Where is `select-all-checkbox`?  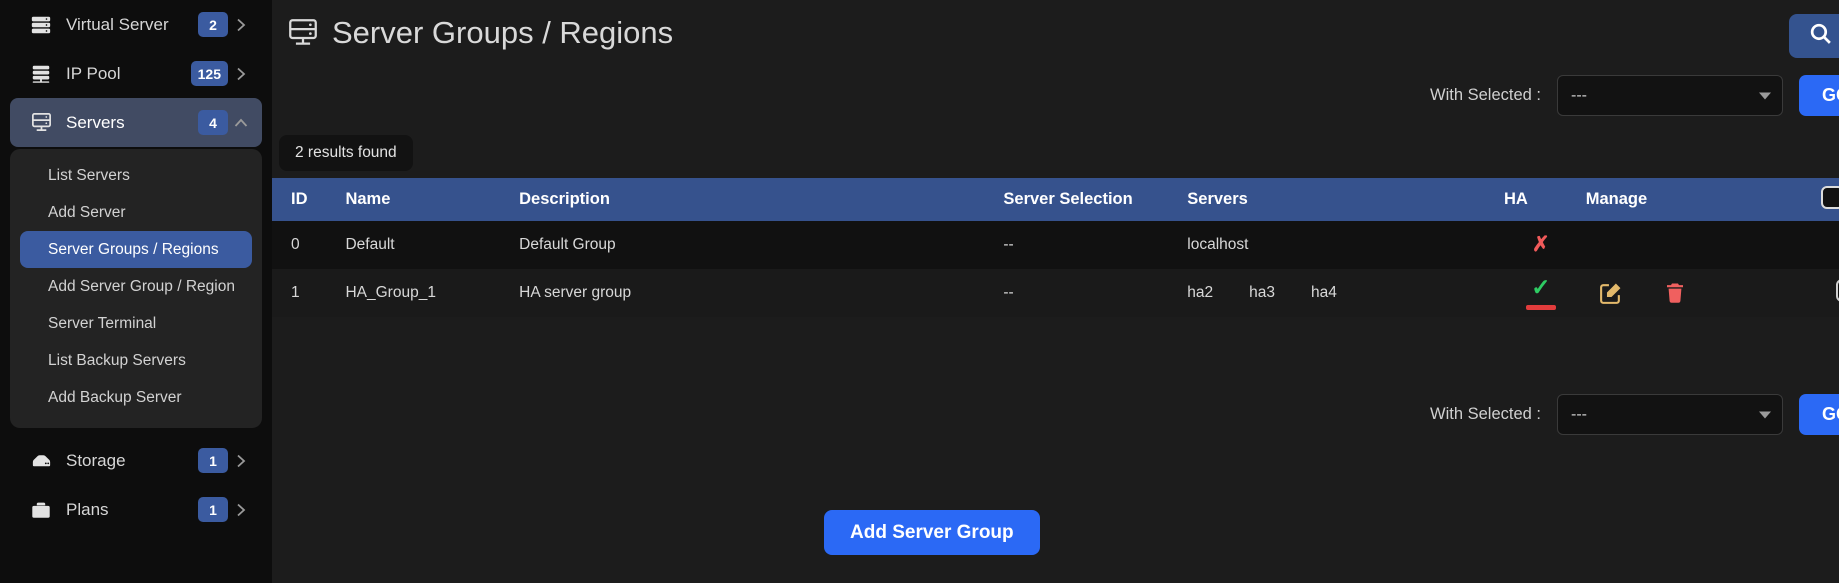 select-all-checkbox is located at coordinates (1829, 197).